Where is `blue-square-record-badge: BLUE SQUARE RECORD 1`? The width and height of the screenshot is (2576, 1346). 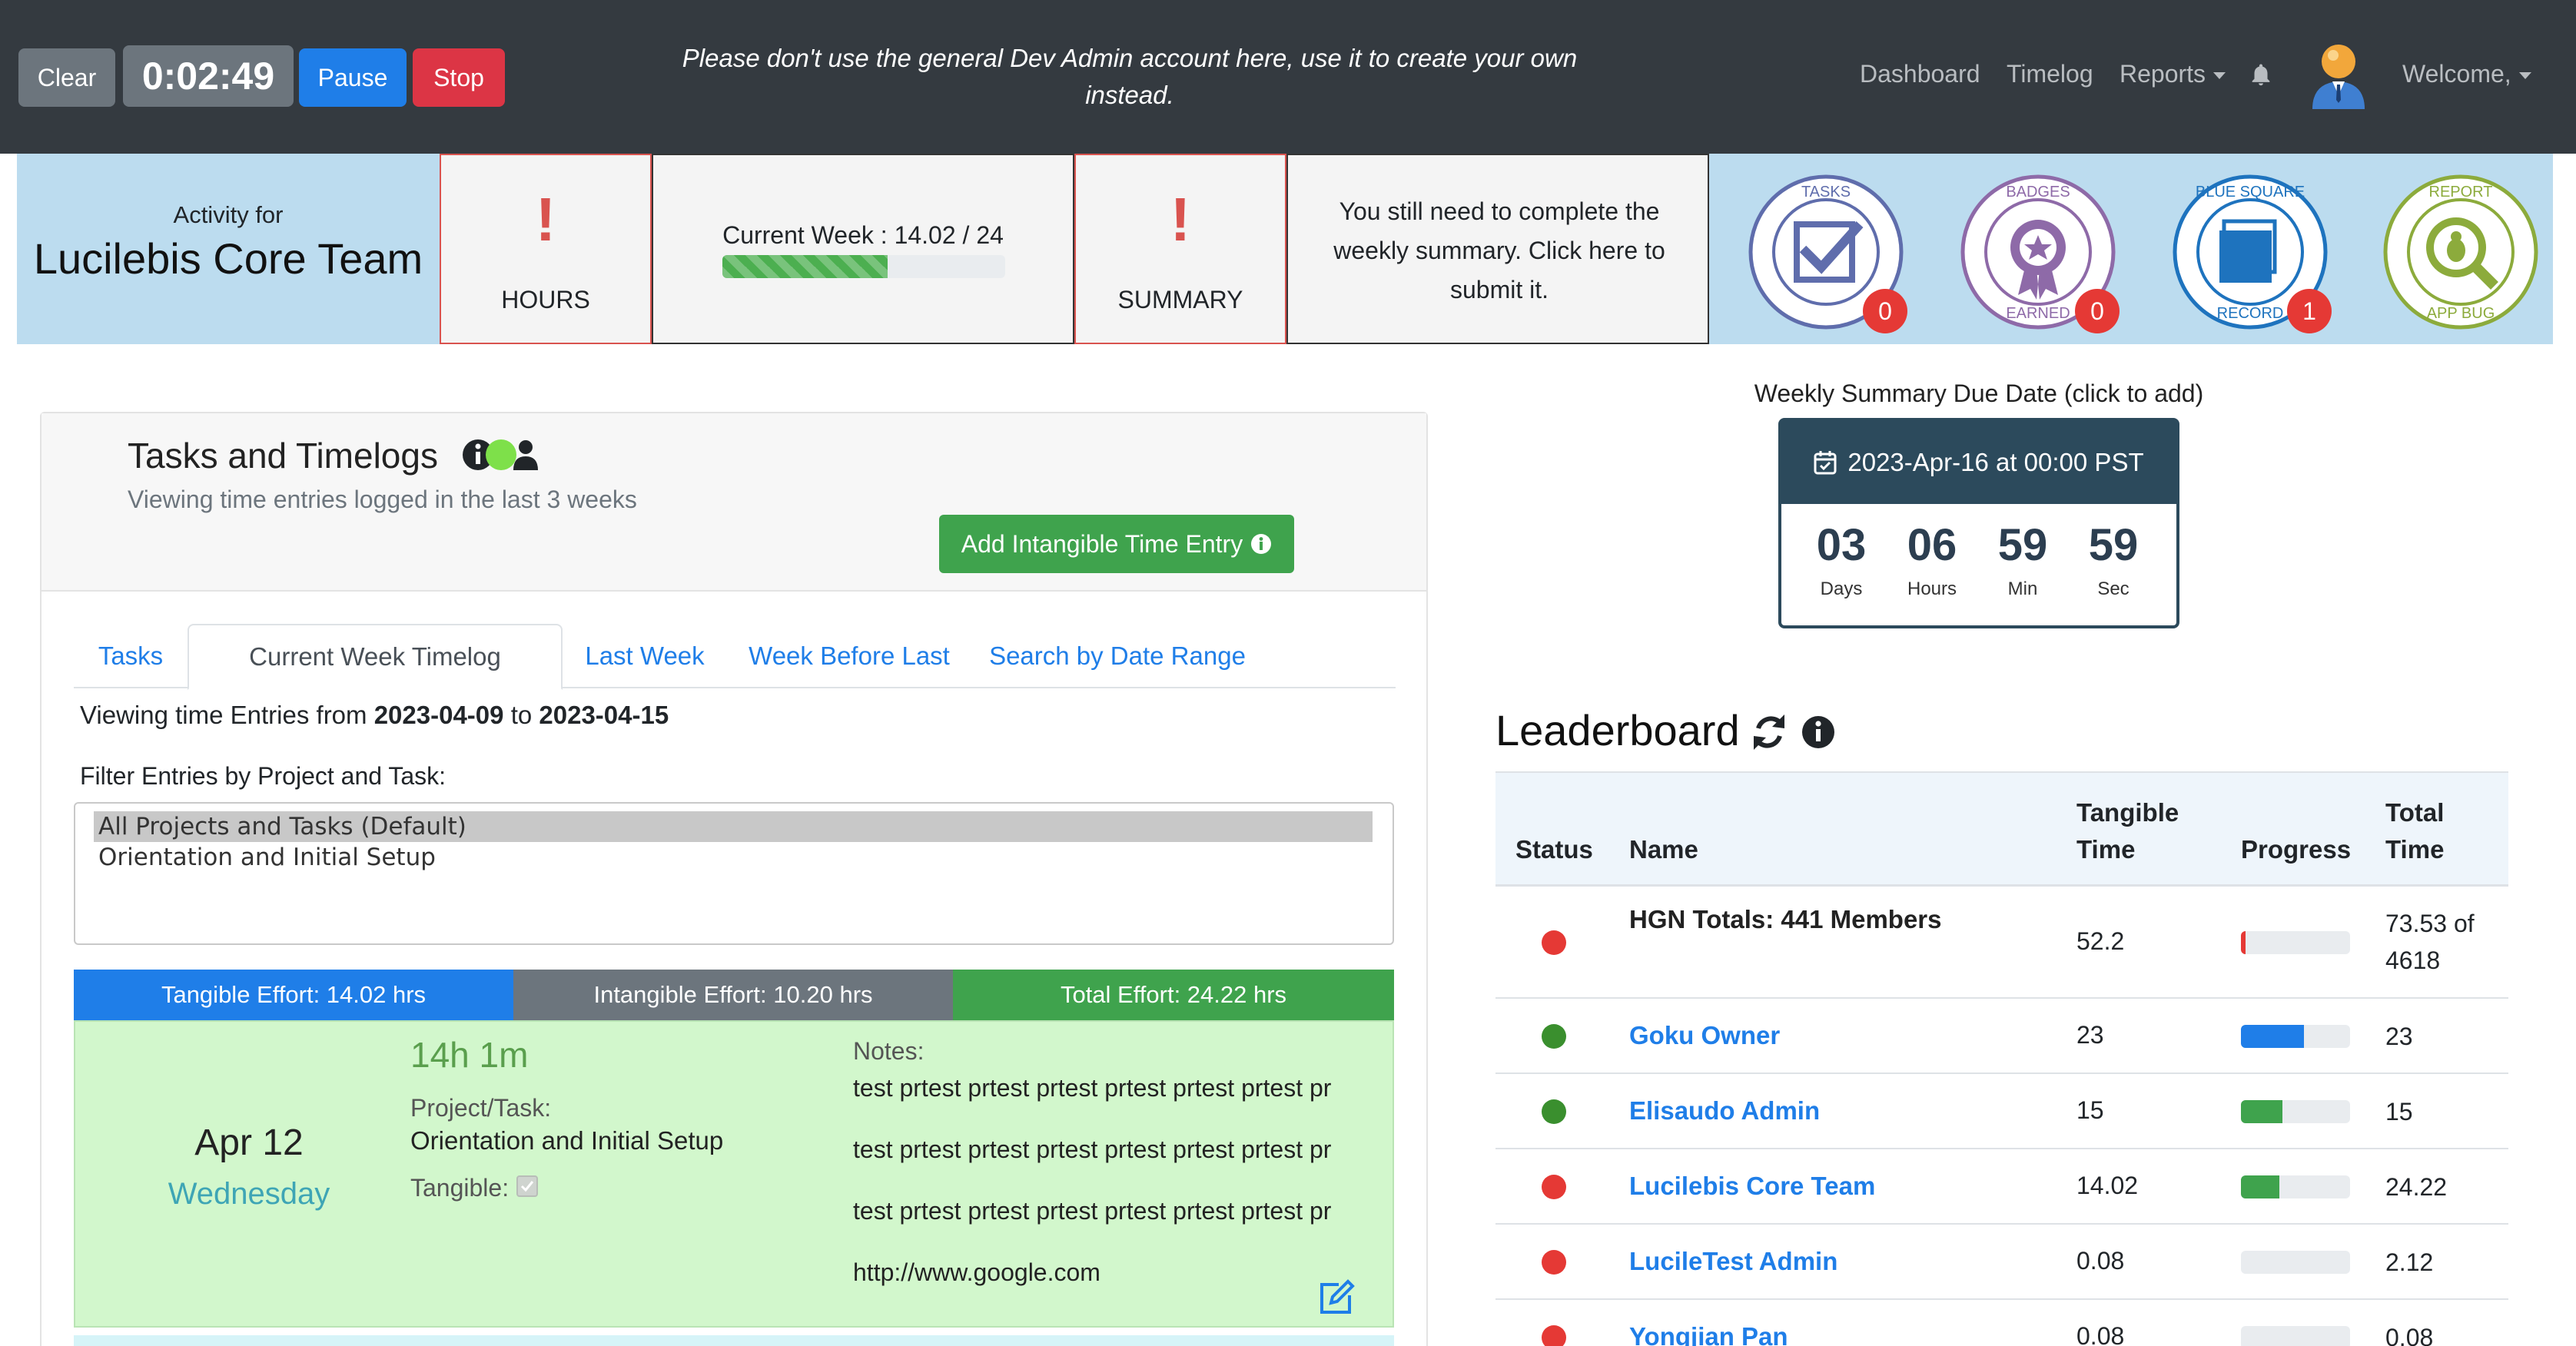 blue-square-record-badge: BLUE SQUARE RECORD 1 is located at coordinates (2252, 254).